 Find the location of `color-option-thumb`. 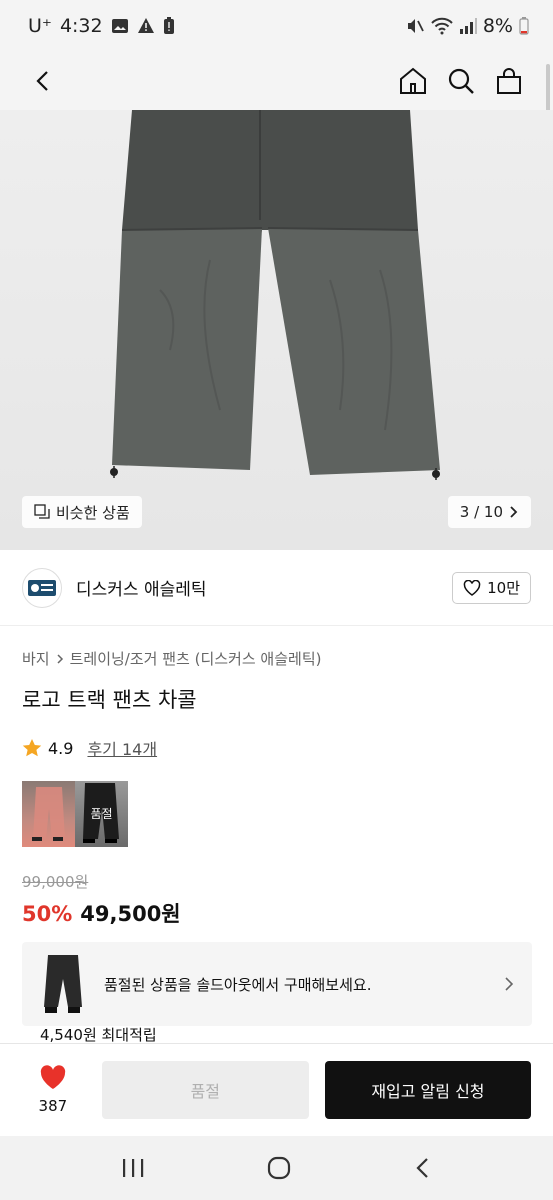

color-option-thumb is located at coordinates (48, 814).